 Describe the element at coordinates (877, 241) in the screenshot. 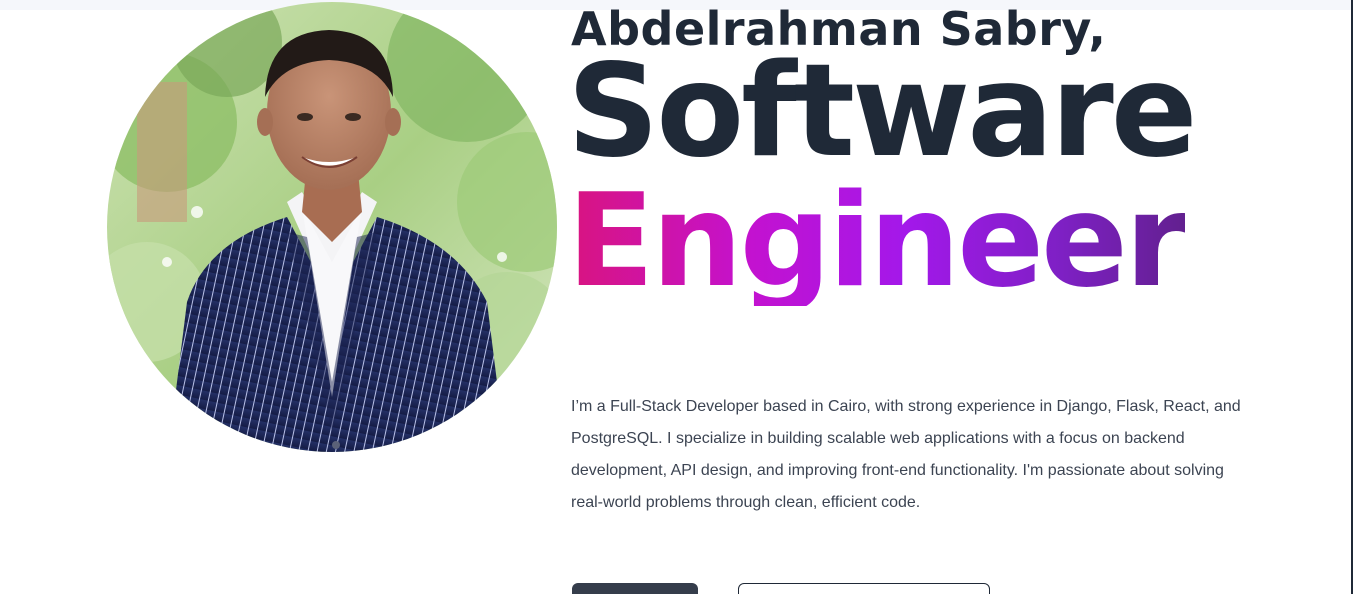

I see `hero-title-engineer: Engineer` at that location.